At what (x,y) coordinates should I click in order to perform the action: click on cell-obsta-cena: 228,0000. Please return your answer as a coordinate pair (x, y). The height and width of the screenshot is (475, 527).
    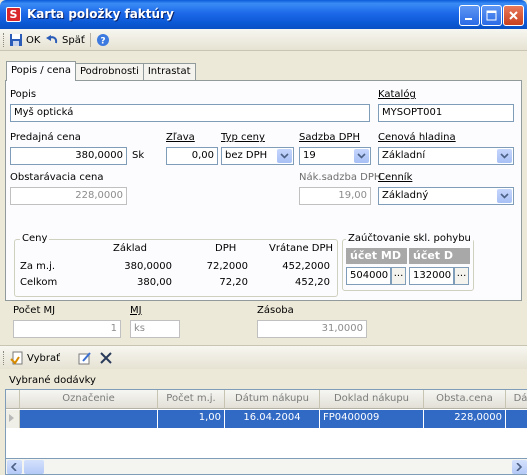
    Looking at the image, I should click on (465, 419).